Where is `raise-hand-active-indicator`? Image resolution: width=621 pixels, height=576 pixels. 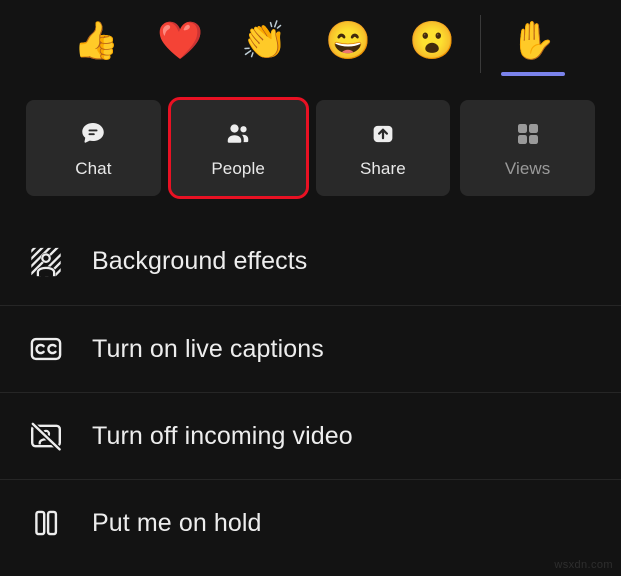
raise-hand-active-indicator is located at coordinates (533, 74).